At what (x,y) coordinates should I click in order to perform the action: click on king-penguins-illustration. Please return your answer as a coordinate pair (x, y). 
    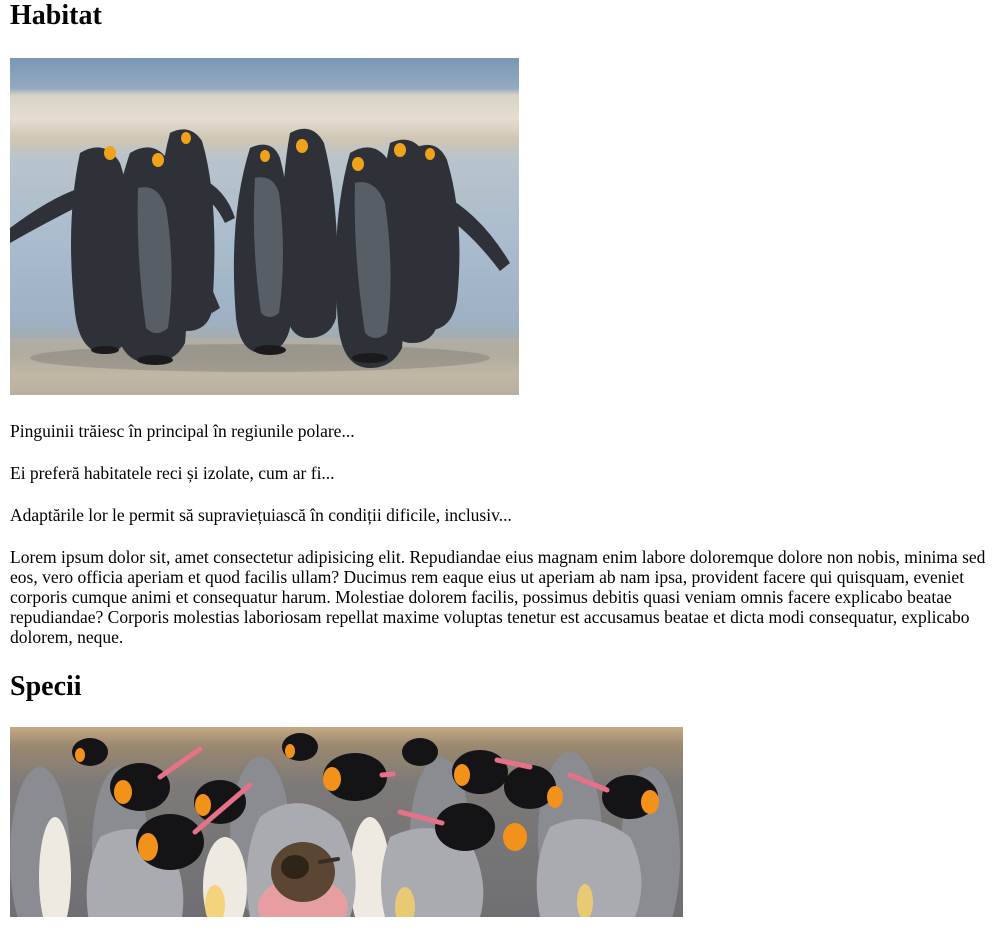
    Looking at the image, I should click on (345, 825).